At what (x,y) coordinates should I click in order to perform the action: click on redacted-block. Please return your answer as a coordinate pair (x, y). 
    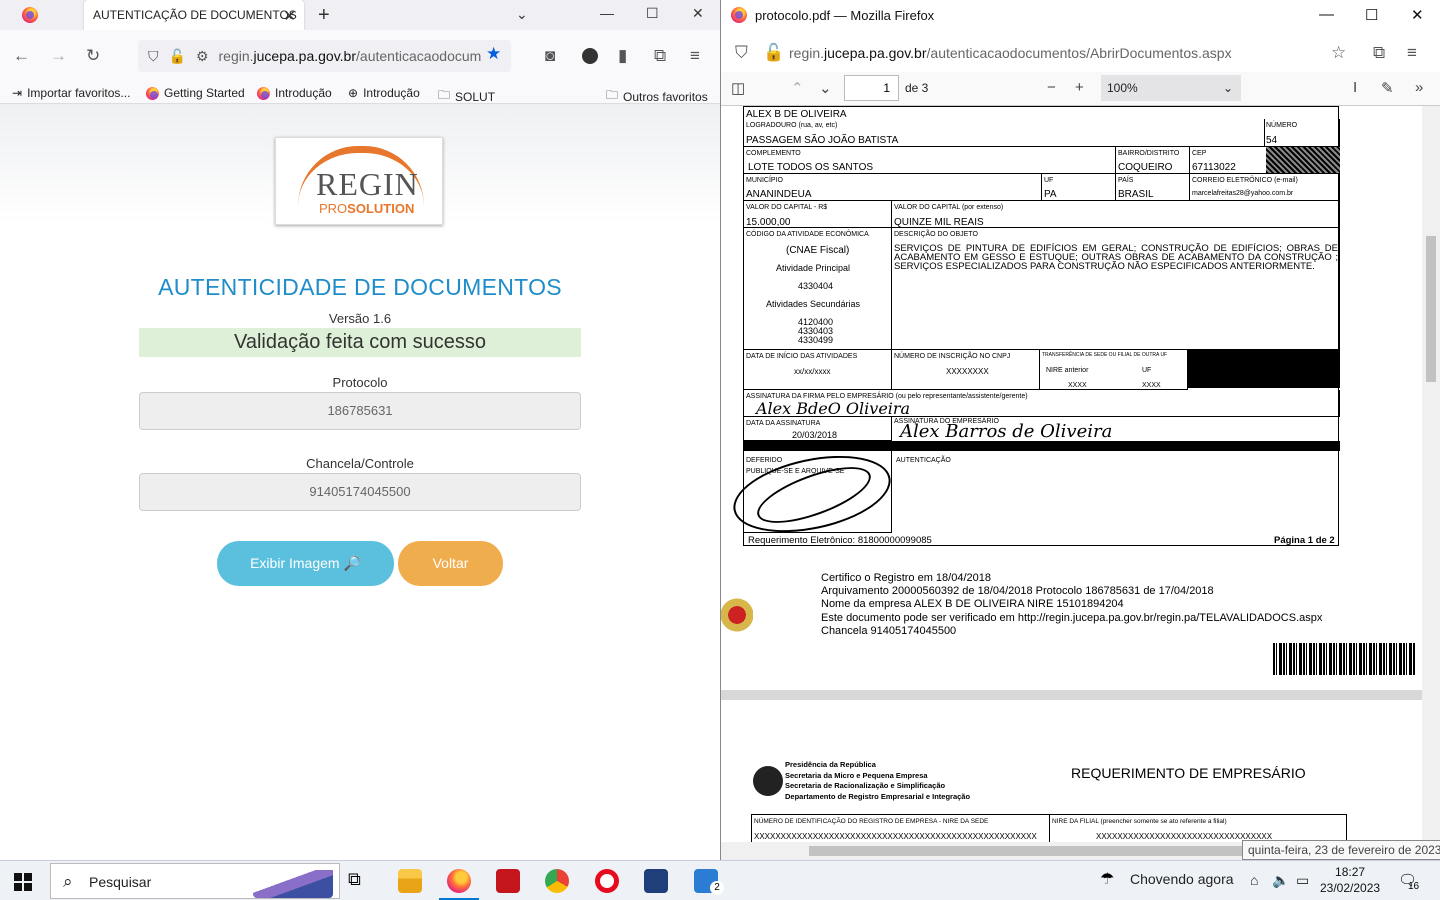
    Looking at the image, I should click on (1303, 160).